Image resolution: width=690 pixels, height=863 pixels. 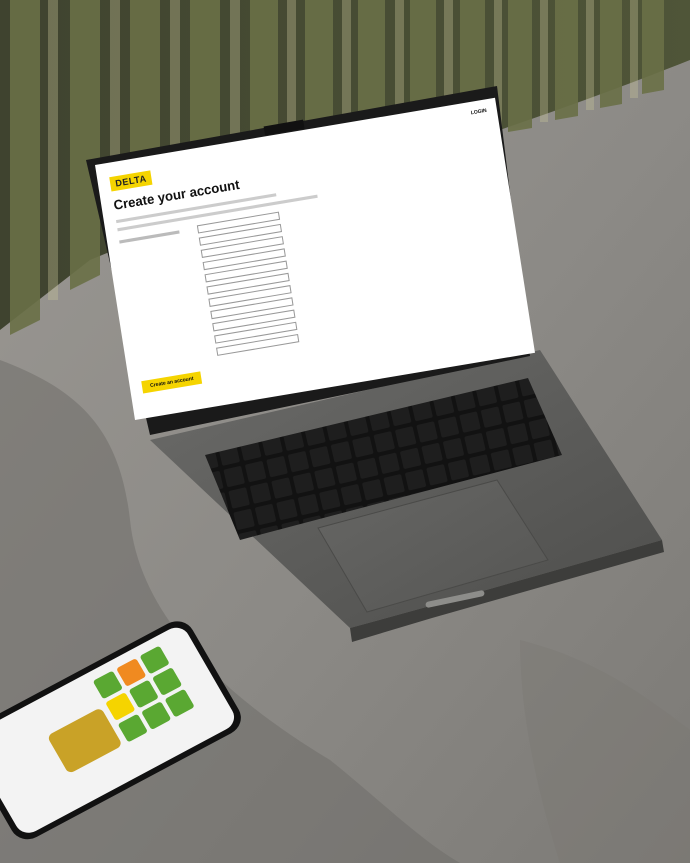 I want to click on login-link: LOGIN, so click(x=478, y=112).